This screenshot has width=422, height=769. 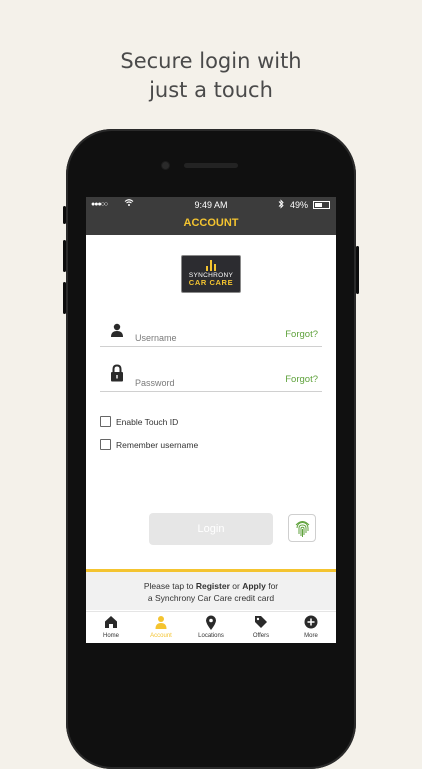 I want to click on promo-or: or, so click(x=236, y=586).